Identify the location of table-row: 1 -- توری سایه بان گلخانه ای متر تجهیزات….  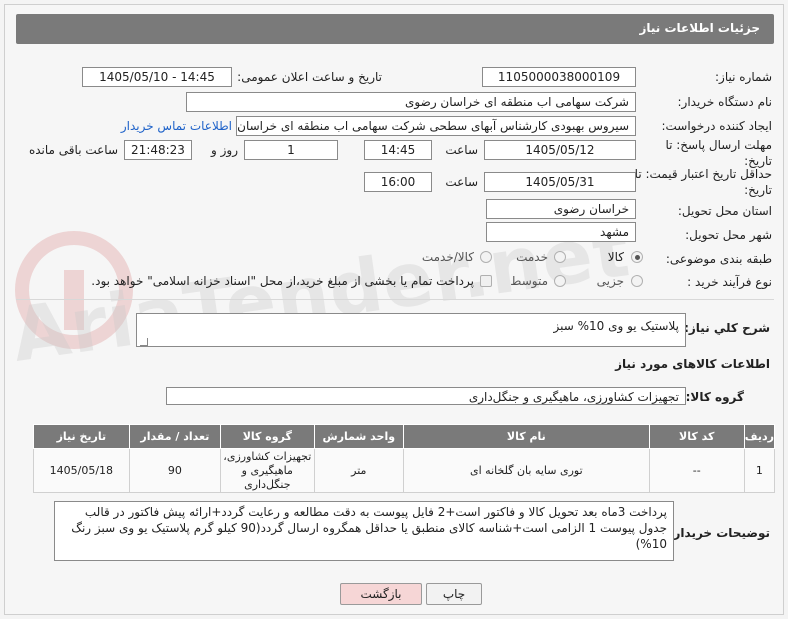
(404, 470).